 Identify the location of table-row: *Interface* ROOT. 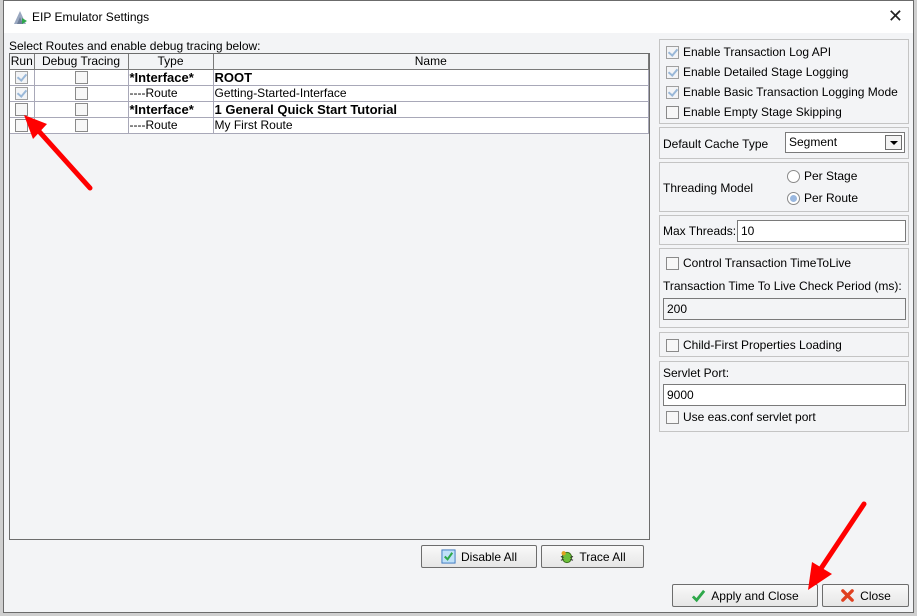
(329, 77).